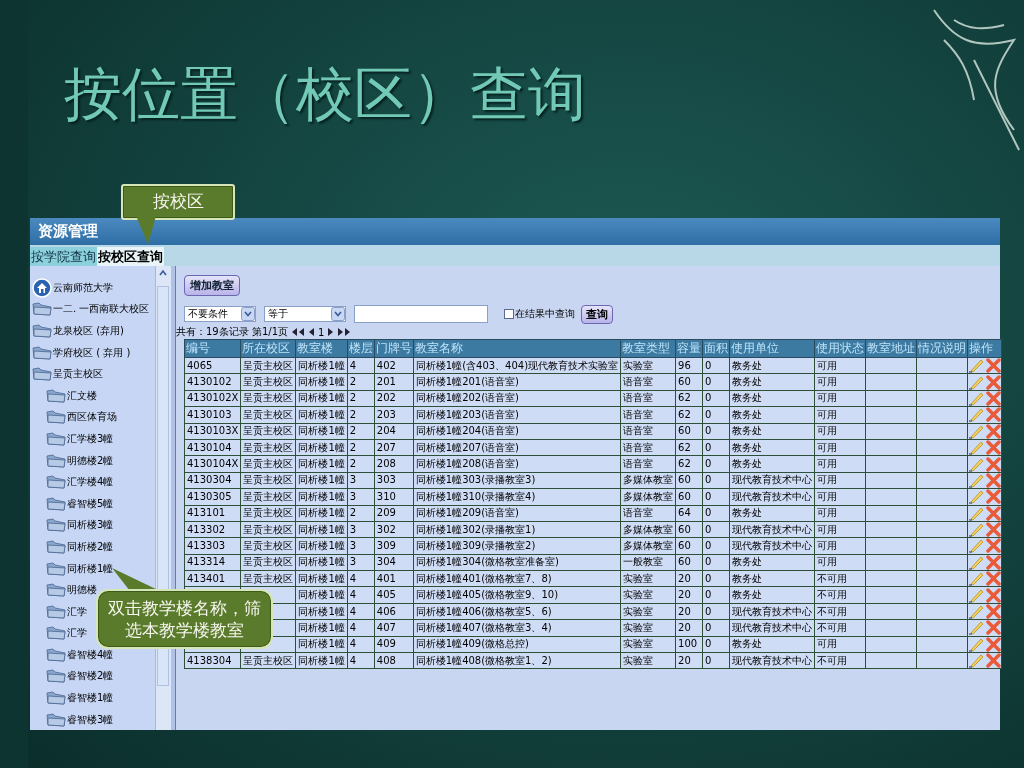 Image resolution: width=1024 pixels, height=768 pixels. What do you see at coordinates (80, 525) in the screenshot?
I see `tree-item: 同析楼3幢` at bounding box center [80, 525].